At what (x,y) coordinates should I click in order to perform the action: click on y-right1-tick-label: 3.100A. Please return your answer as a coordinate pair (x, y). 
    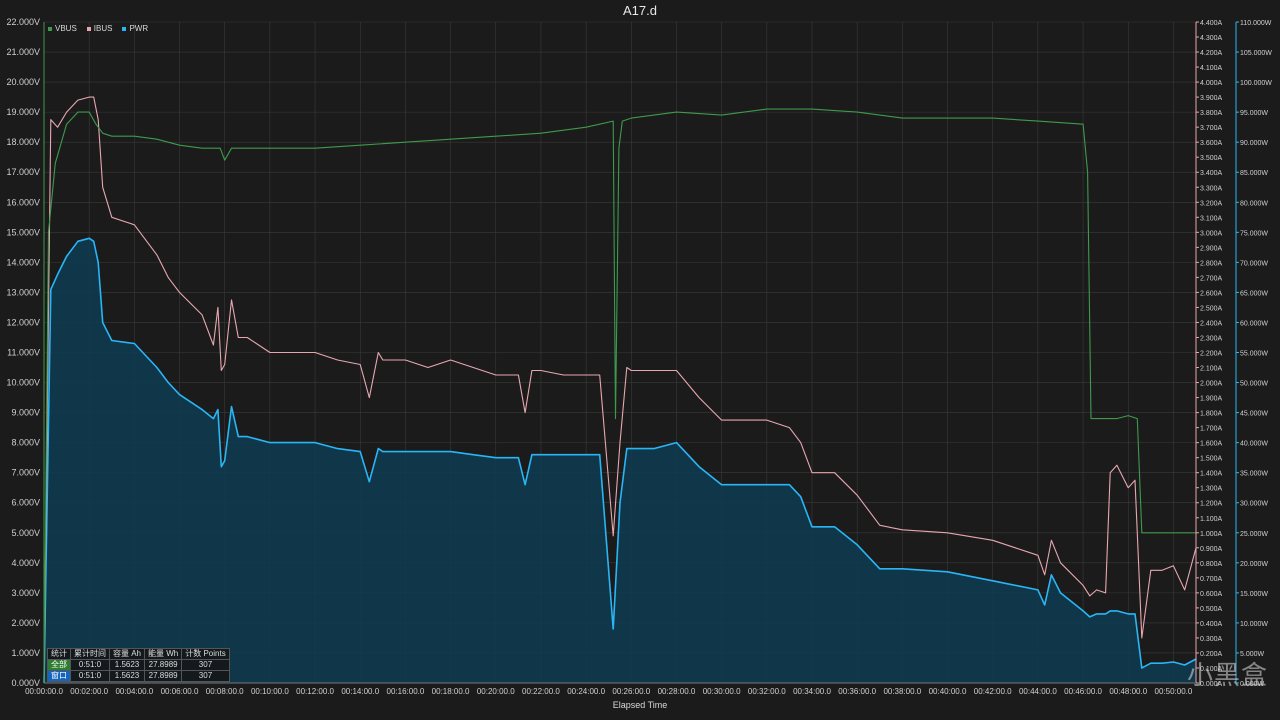
    Looking at the image, I should click on (1211, 218).